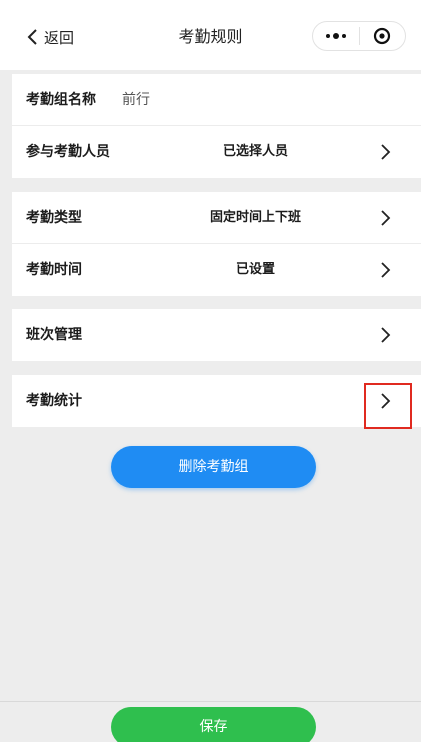 This screenshot has width=421, height=742. I want to click on row-shift-management: 班次管理, so click(216, 335).